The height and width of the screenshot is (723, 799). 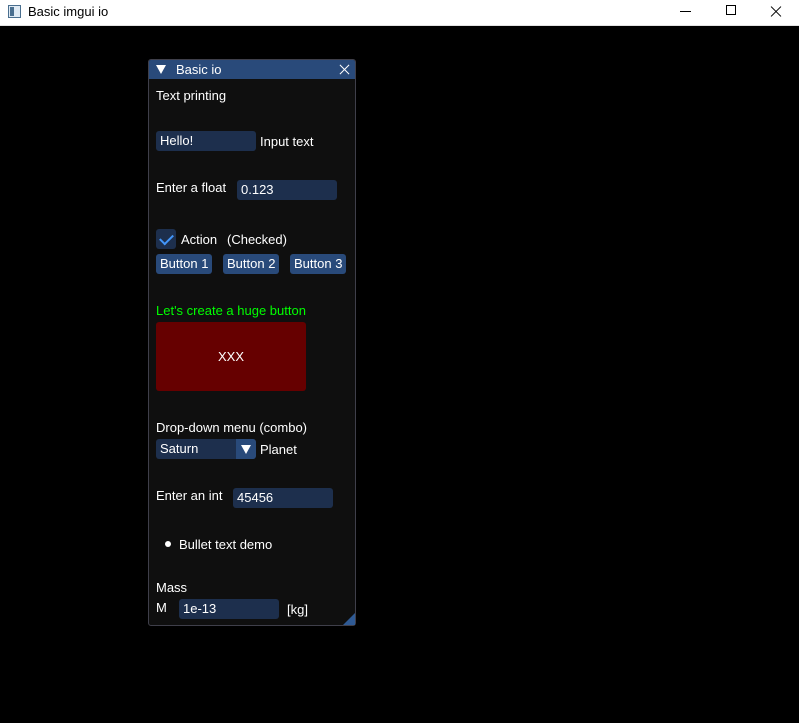 I want to click on os-window-title: Basic imgui io, so click(x=68, y=11).